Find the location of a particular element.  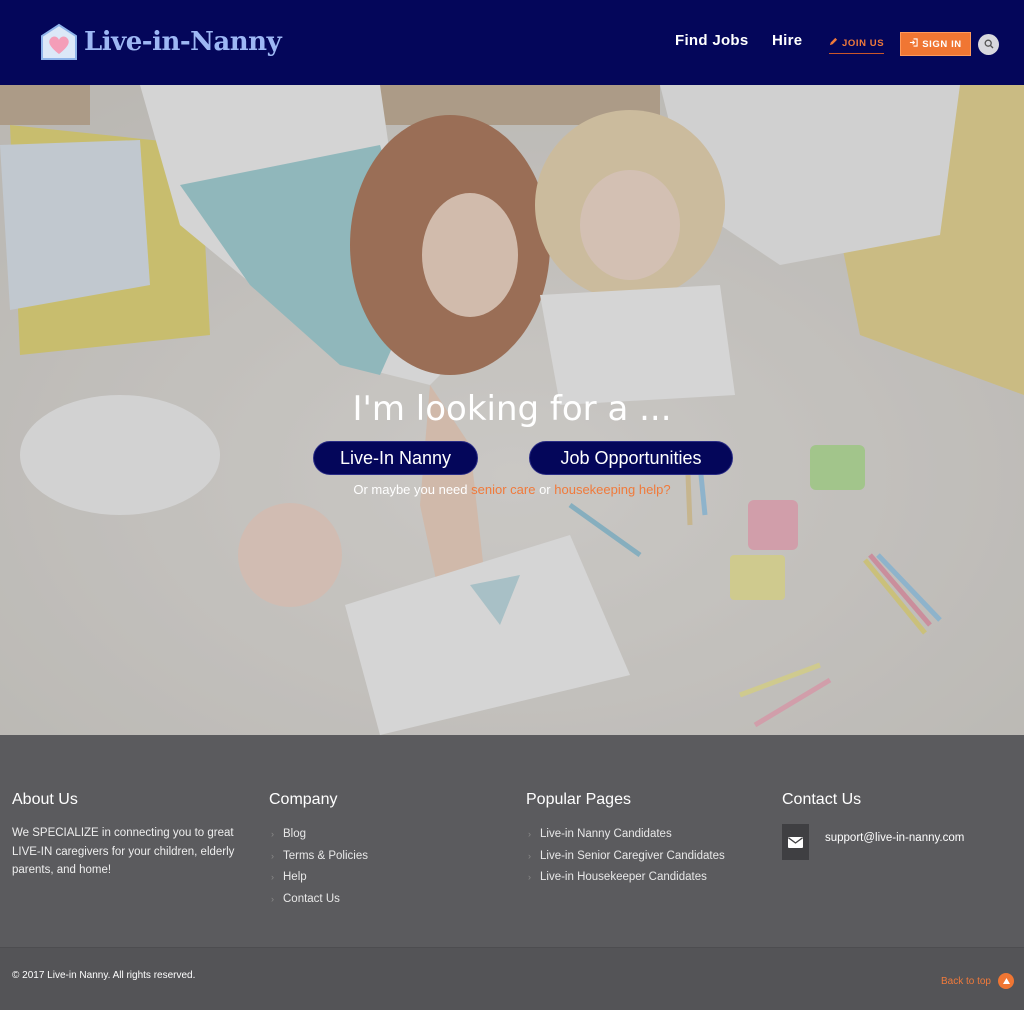

footer-link-senior-candidates: › Live-in Senior Caregiver Candidates is located at coordinates (625, 857).